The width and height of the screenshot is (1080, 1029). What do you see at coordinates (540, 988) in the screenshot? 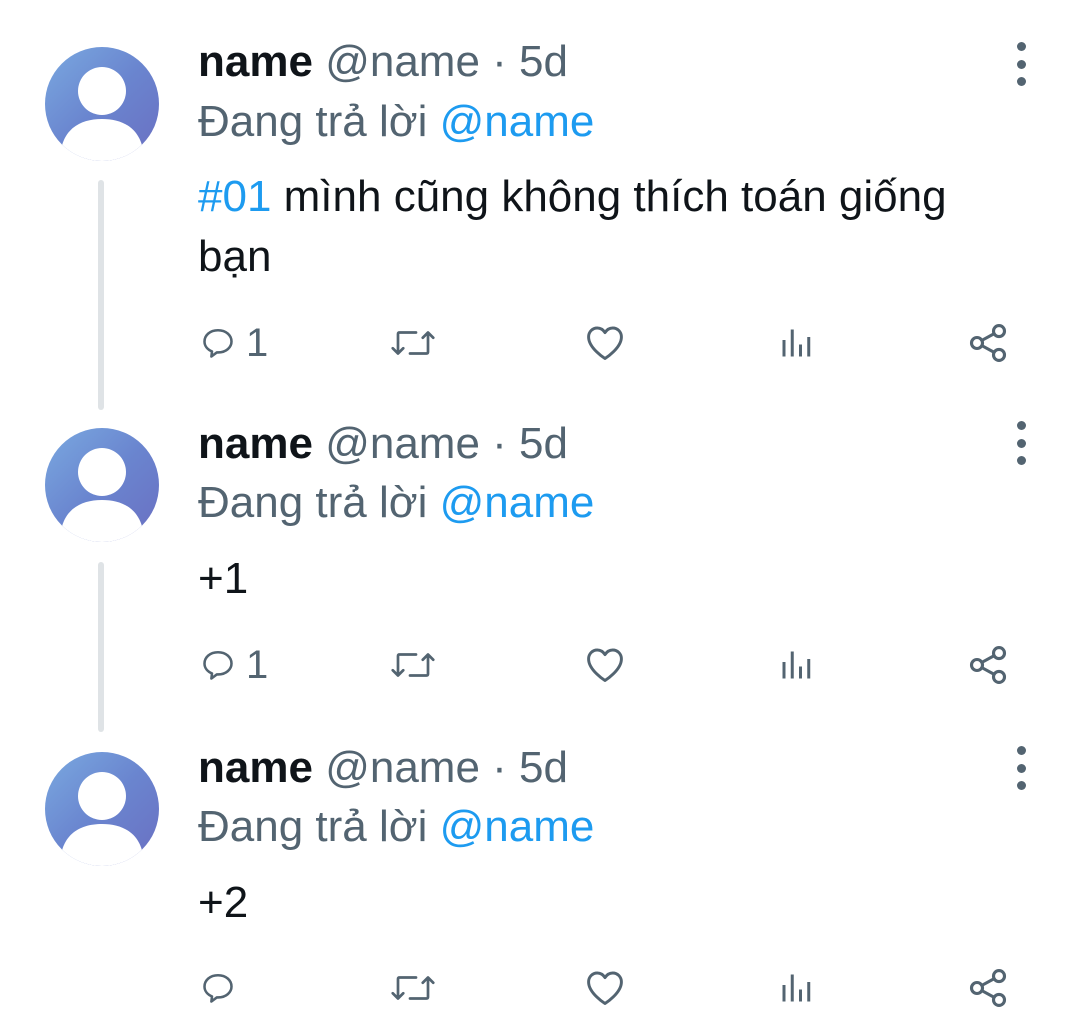
I see `tweet-actions` at bounding box center [540, 988].